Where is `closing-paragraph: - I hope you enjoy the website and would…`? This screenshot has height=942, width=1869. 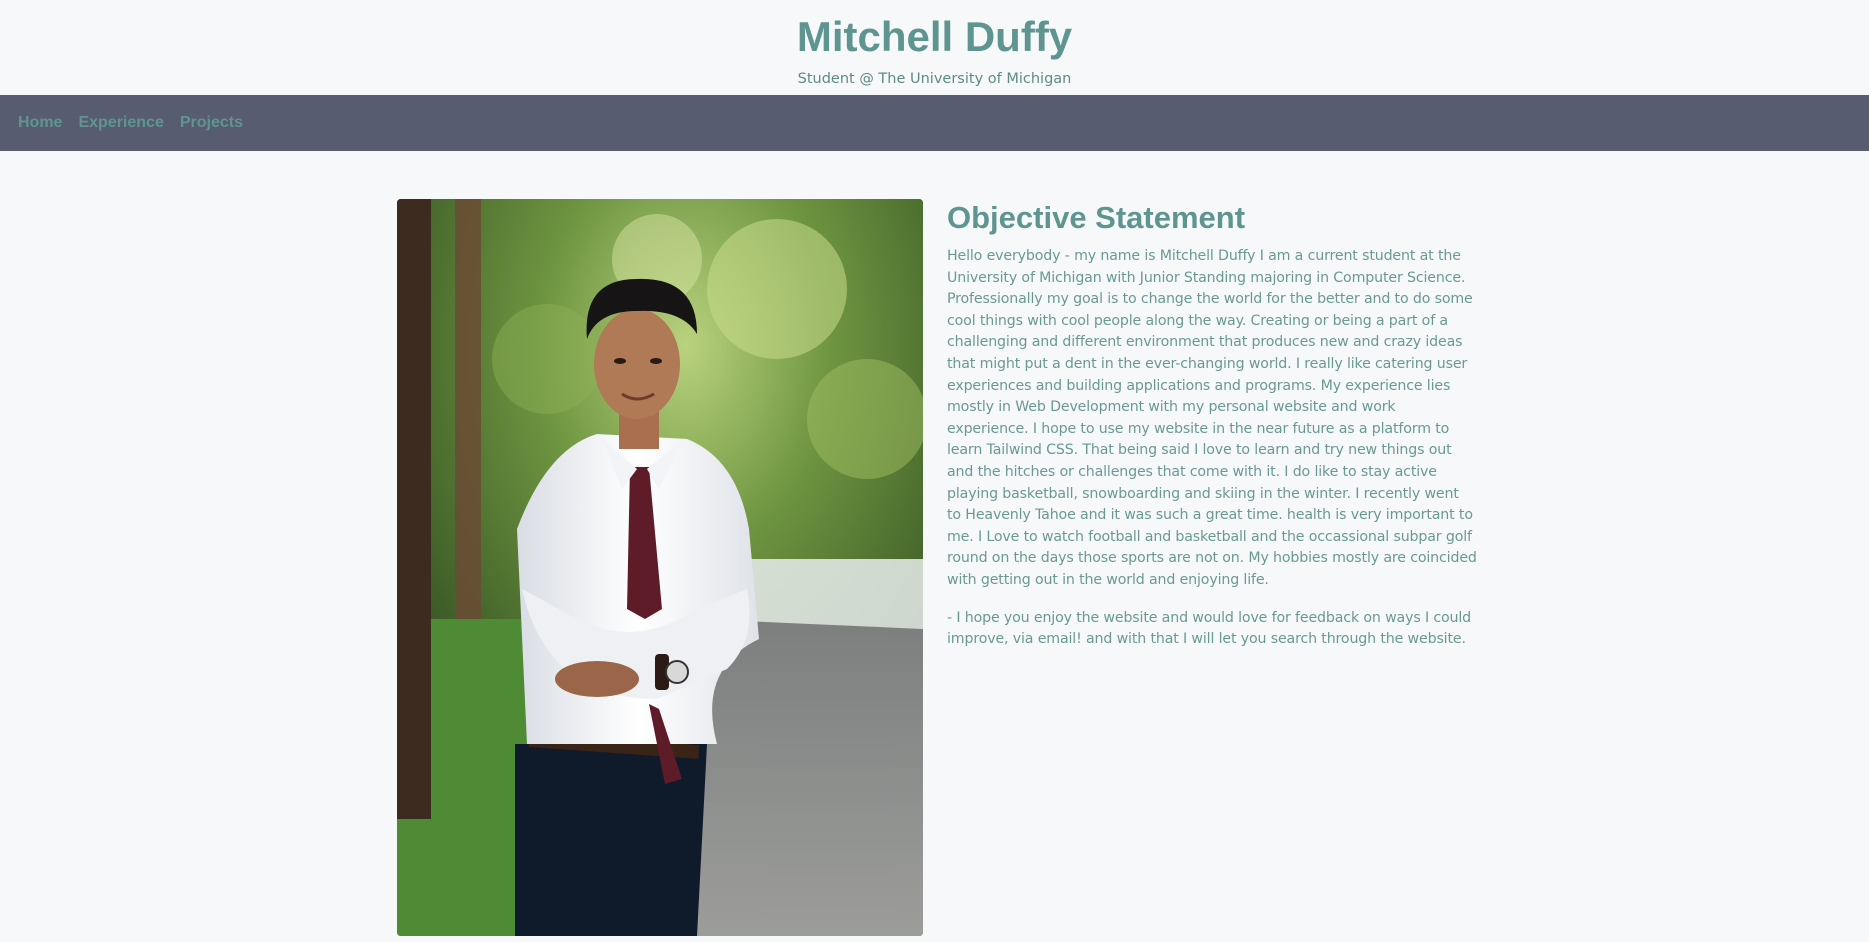
closing-paragraph: - I hope you enjoy the website and would… is located at coordinates (1209, 628).